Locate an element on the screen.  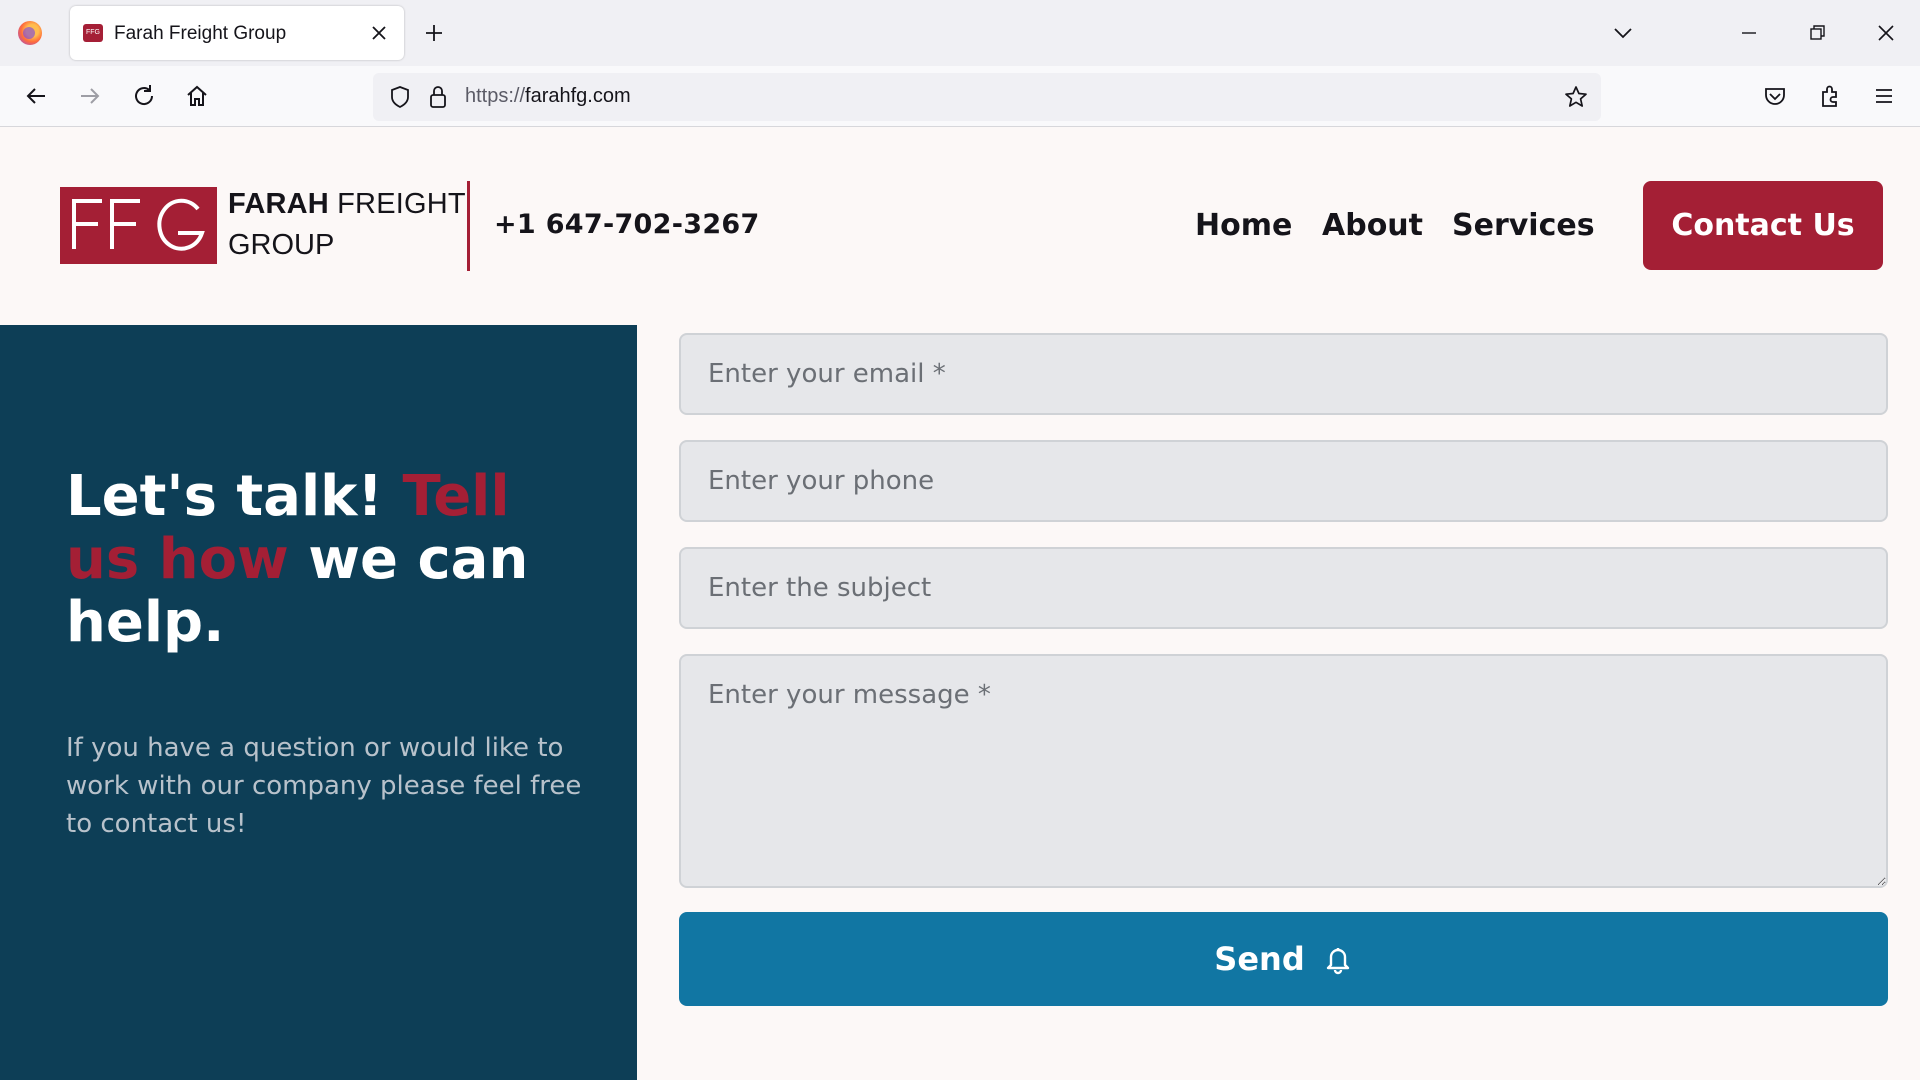
firefox-icon is located at coordinates (30, 33).